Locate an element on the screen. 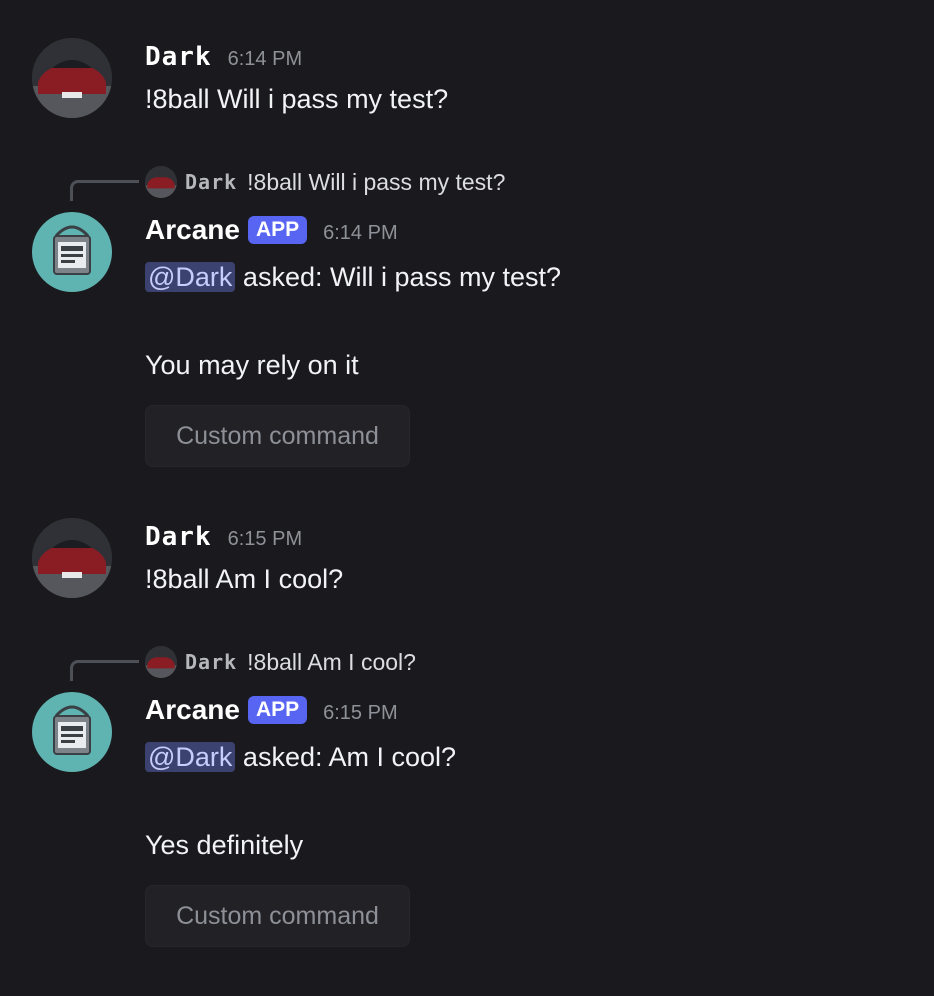 The height and width of the screenshot is (996, 934). message-text: @Dark asked: Will i pass my test? is located at coordinates (353, 277).